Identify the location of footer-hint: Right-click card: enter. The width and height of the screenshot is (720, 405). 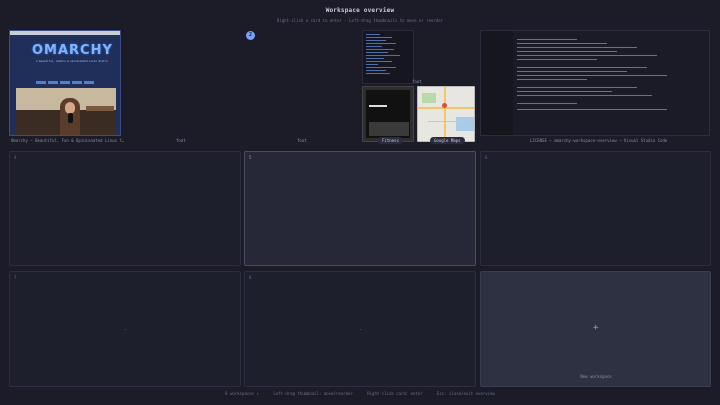
(395, 393).